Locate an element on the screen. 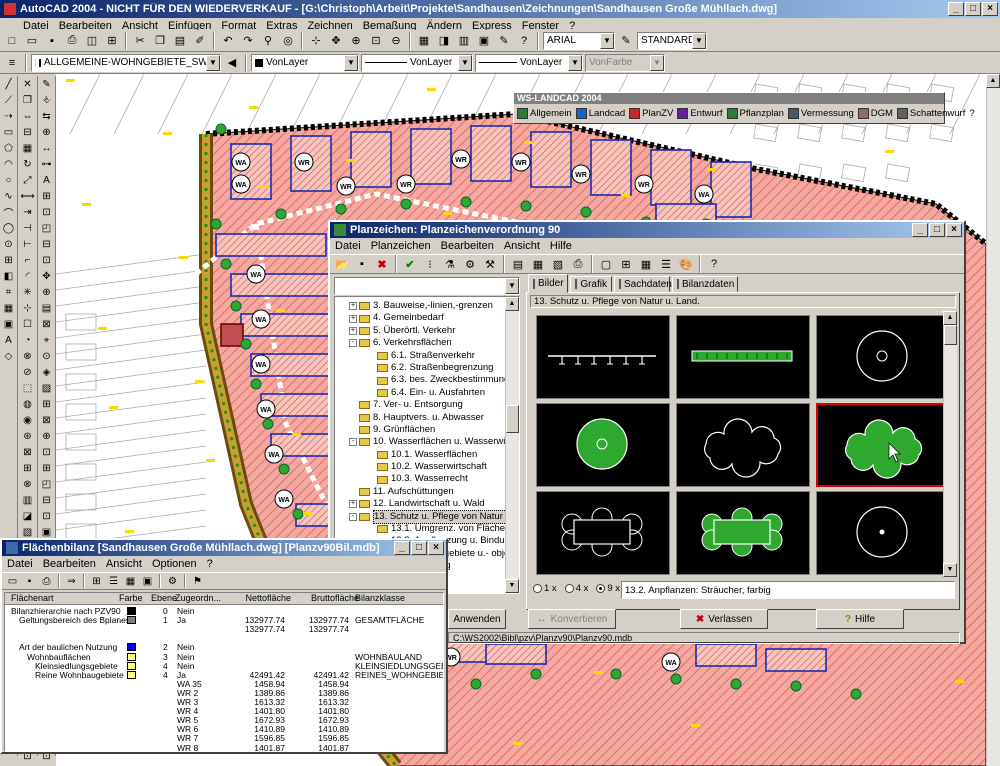 This screenshot has width=1000, height=766. tool-206-icon: A is located at coordinates (47, 180).